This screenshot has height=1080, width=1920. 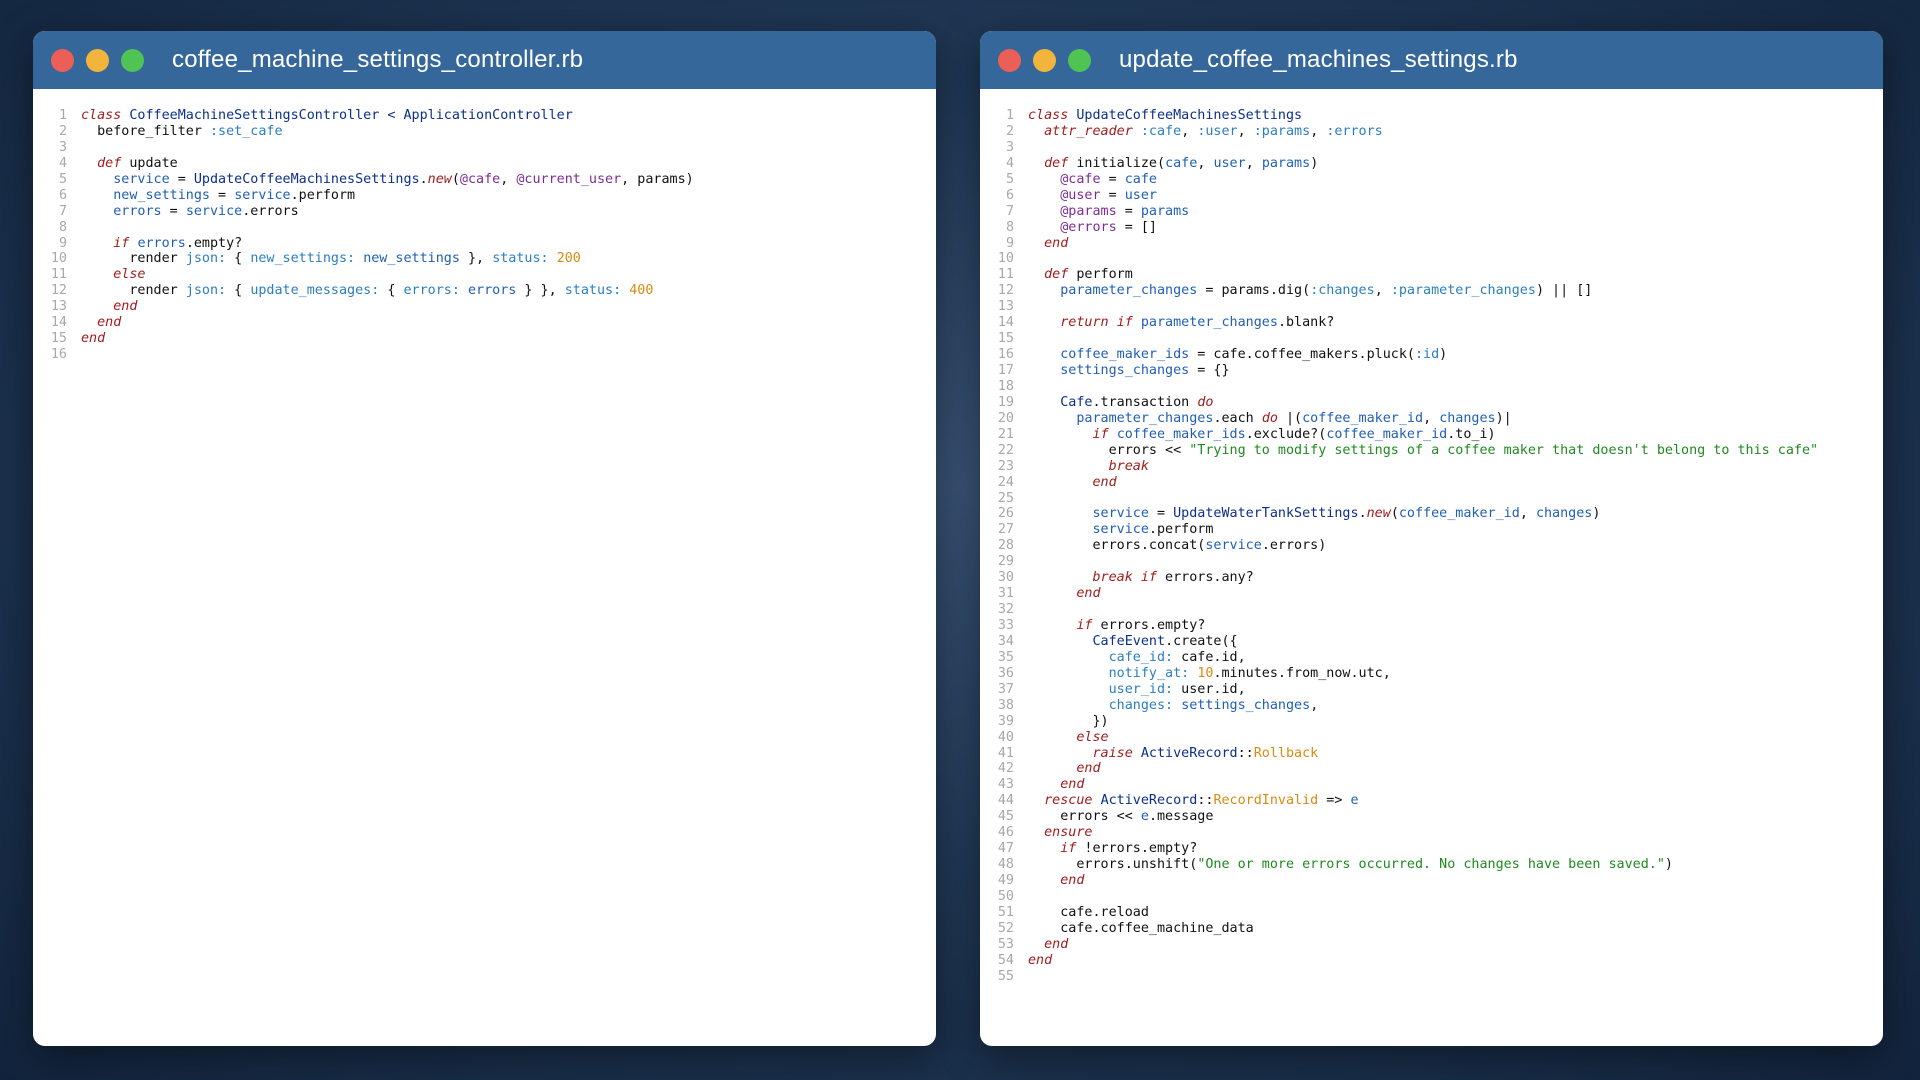 I want to click on code-token: 400, so click(x=641, y=291).